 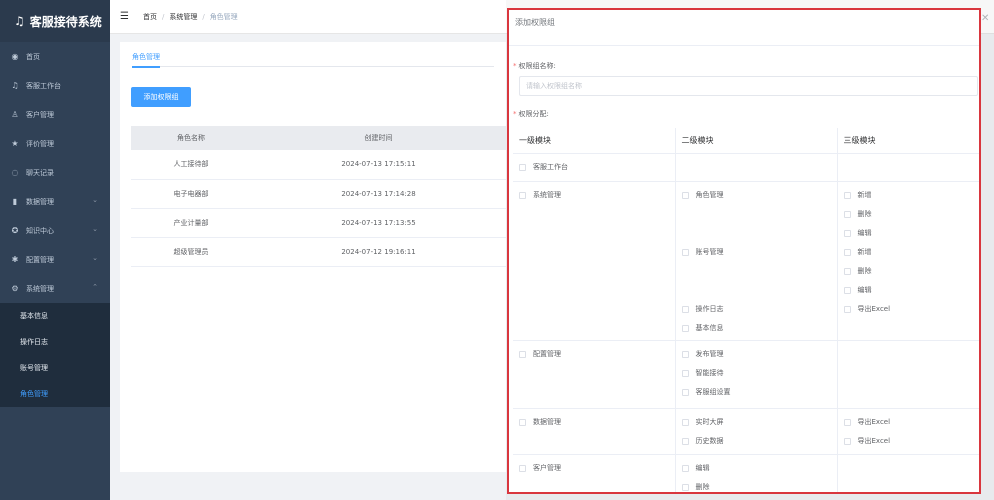 What do you see at coordinates (759, 195) in the screenshot?
I see `checkbox-level2: 角色管理` at bounding box center [759, 195].